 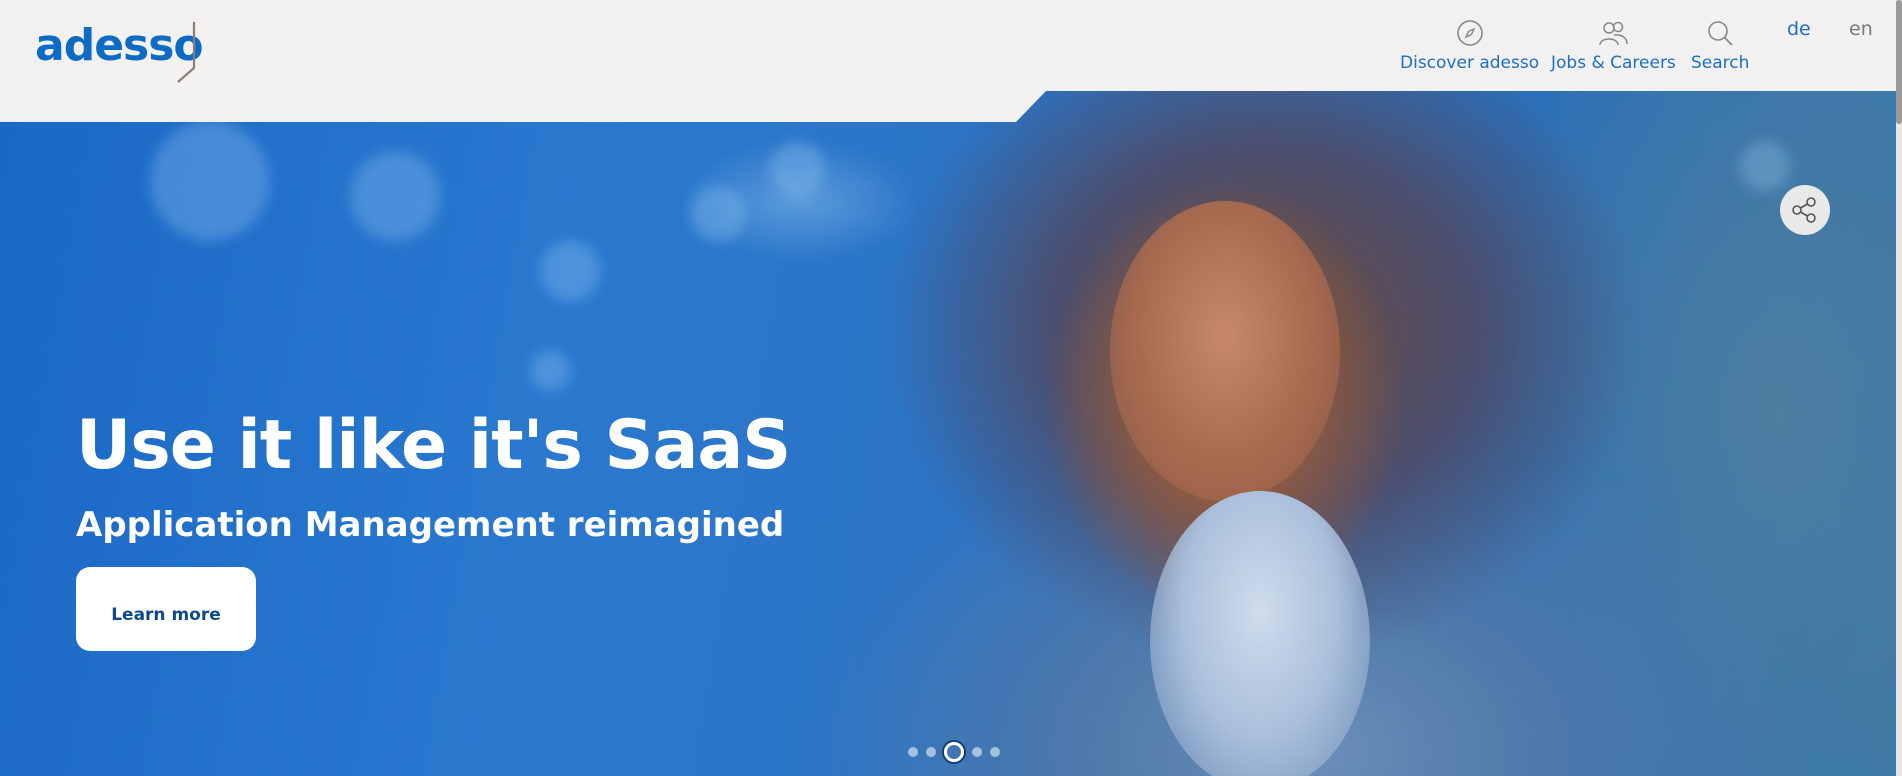 I want to click on nav-label: Search, so click(x=1720, y=63).